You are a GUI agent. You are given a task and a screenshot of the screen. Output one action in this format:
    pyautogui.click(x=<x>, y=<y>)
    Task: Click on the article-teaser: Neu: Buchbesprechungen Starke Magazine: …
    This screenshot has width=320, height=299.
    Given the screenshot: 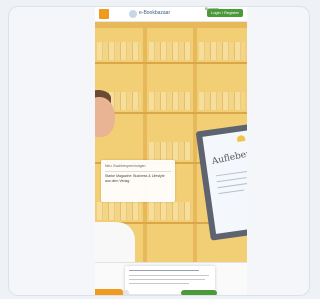 What is the action you would take?
    pyautogui.click(x=138, y=181)
    